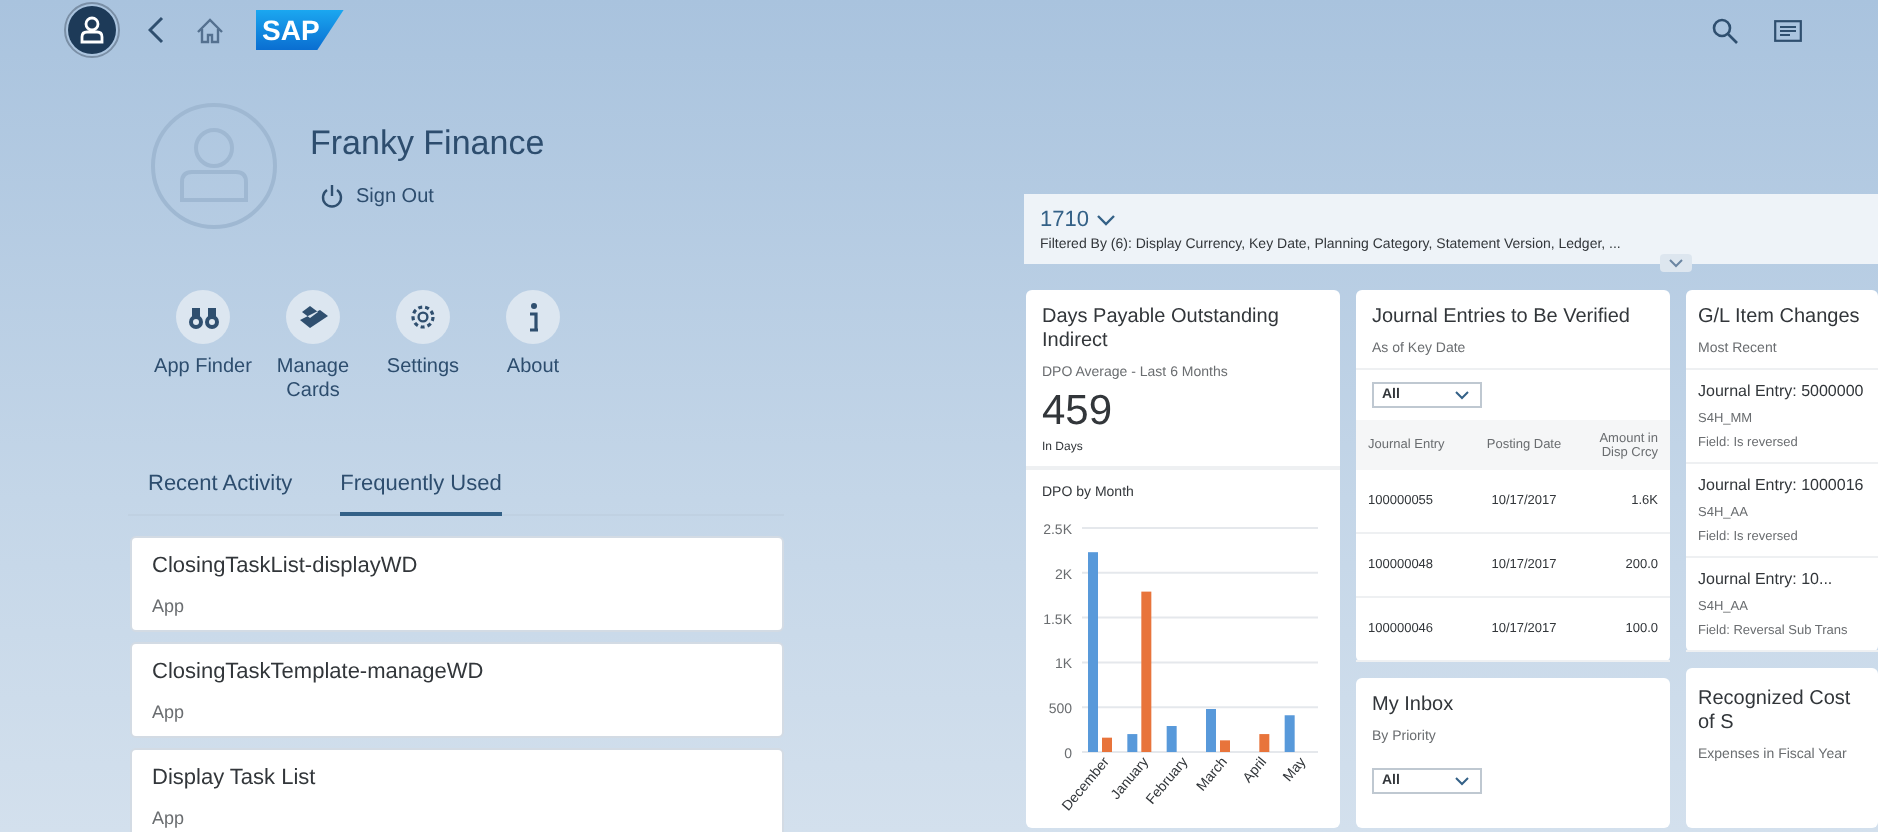 This screenshot has height=832, width=1878. Describe the element at coordinates (210, 30) in the screenshot. I see `home-icon` at that location.